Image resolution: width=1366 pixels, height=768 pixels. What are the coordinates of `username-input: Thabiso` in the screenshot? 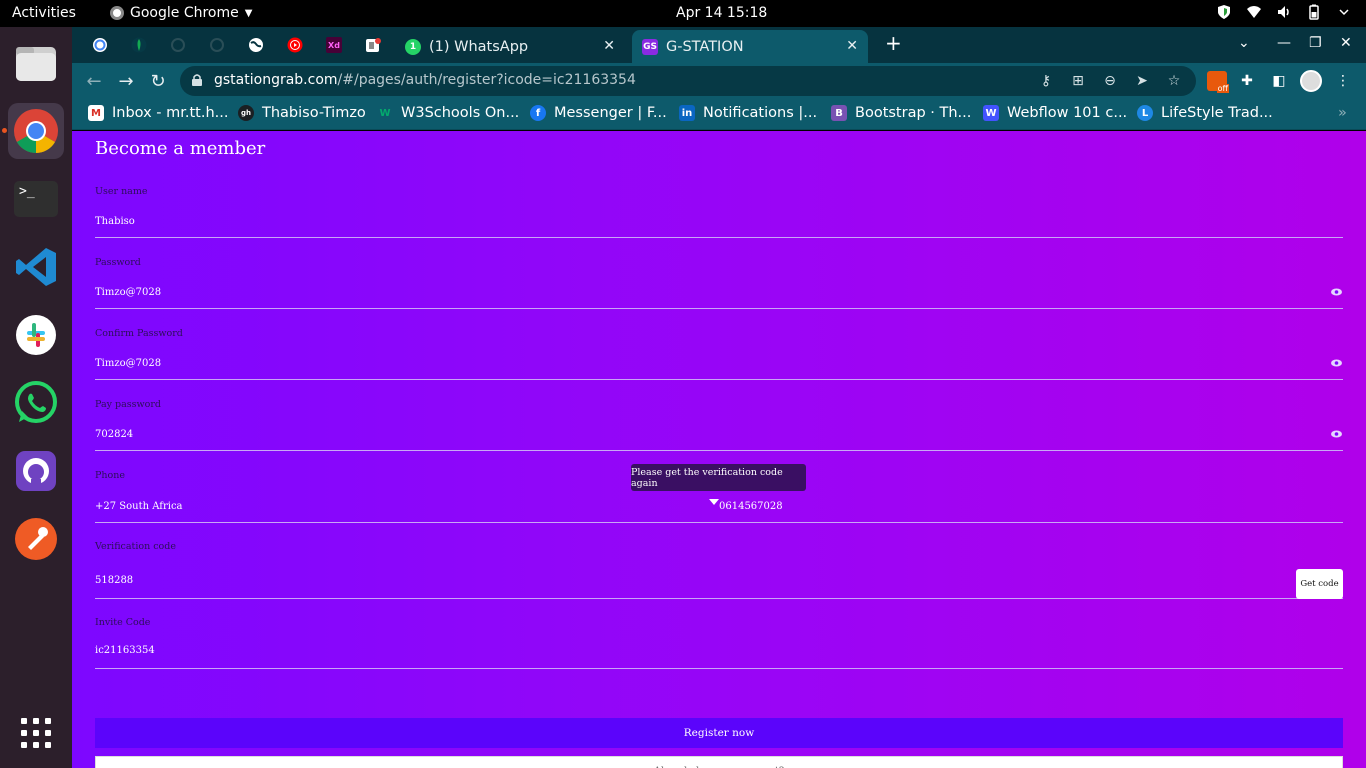 It's located at (115, 221).